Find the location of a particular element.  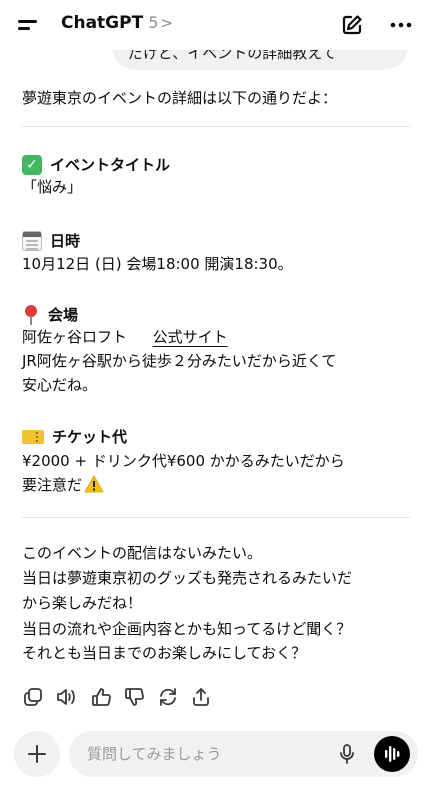

more-options-icon is located at coordinates (401, 25).